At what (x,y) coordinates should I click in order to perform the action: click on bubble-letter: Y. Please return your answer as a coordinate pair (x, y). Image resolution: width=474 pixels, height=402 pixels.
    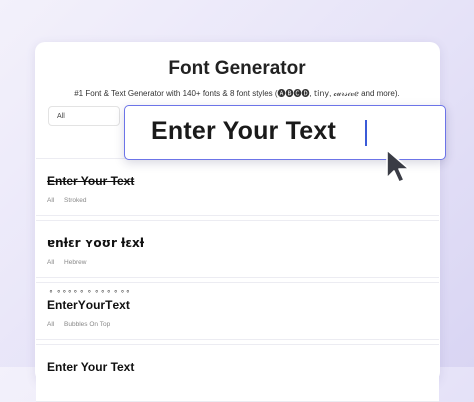
    Looking at the image, I should click on (82, 305).